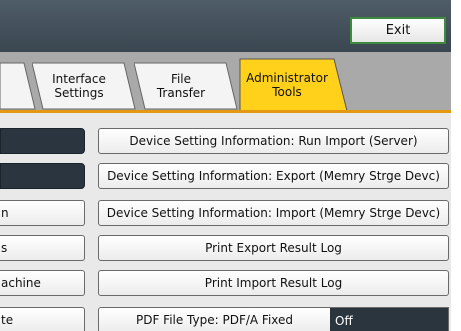  What do you see at coordinates (79, 79) in the screenshot?
I see `tab-label-line1: Interface` at bounding box center [79, 79].